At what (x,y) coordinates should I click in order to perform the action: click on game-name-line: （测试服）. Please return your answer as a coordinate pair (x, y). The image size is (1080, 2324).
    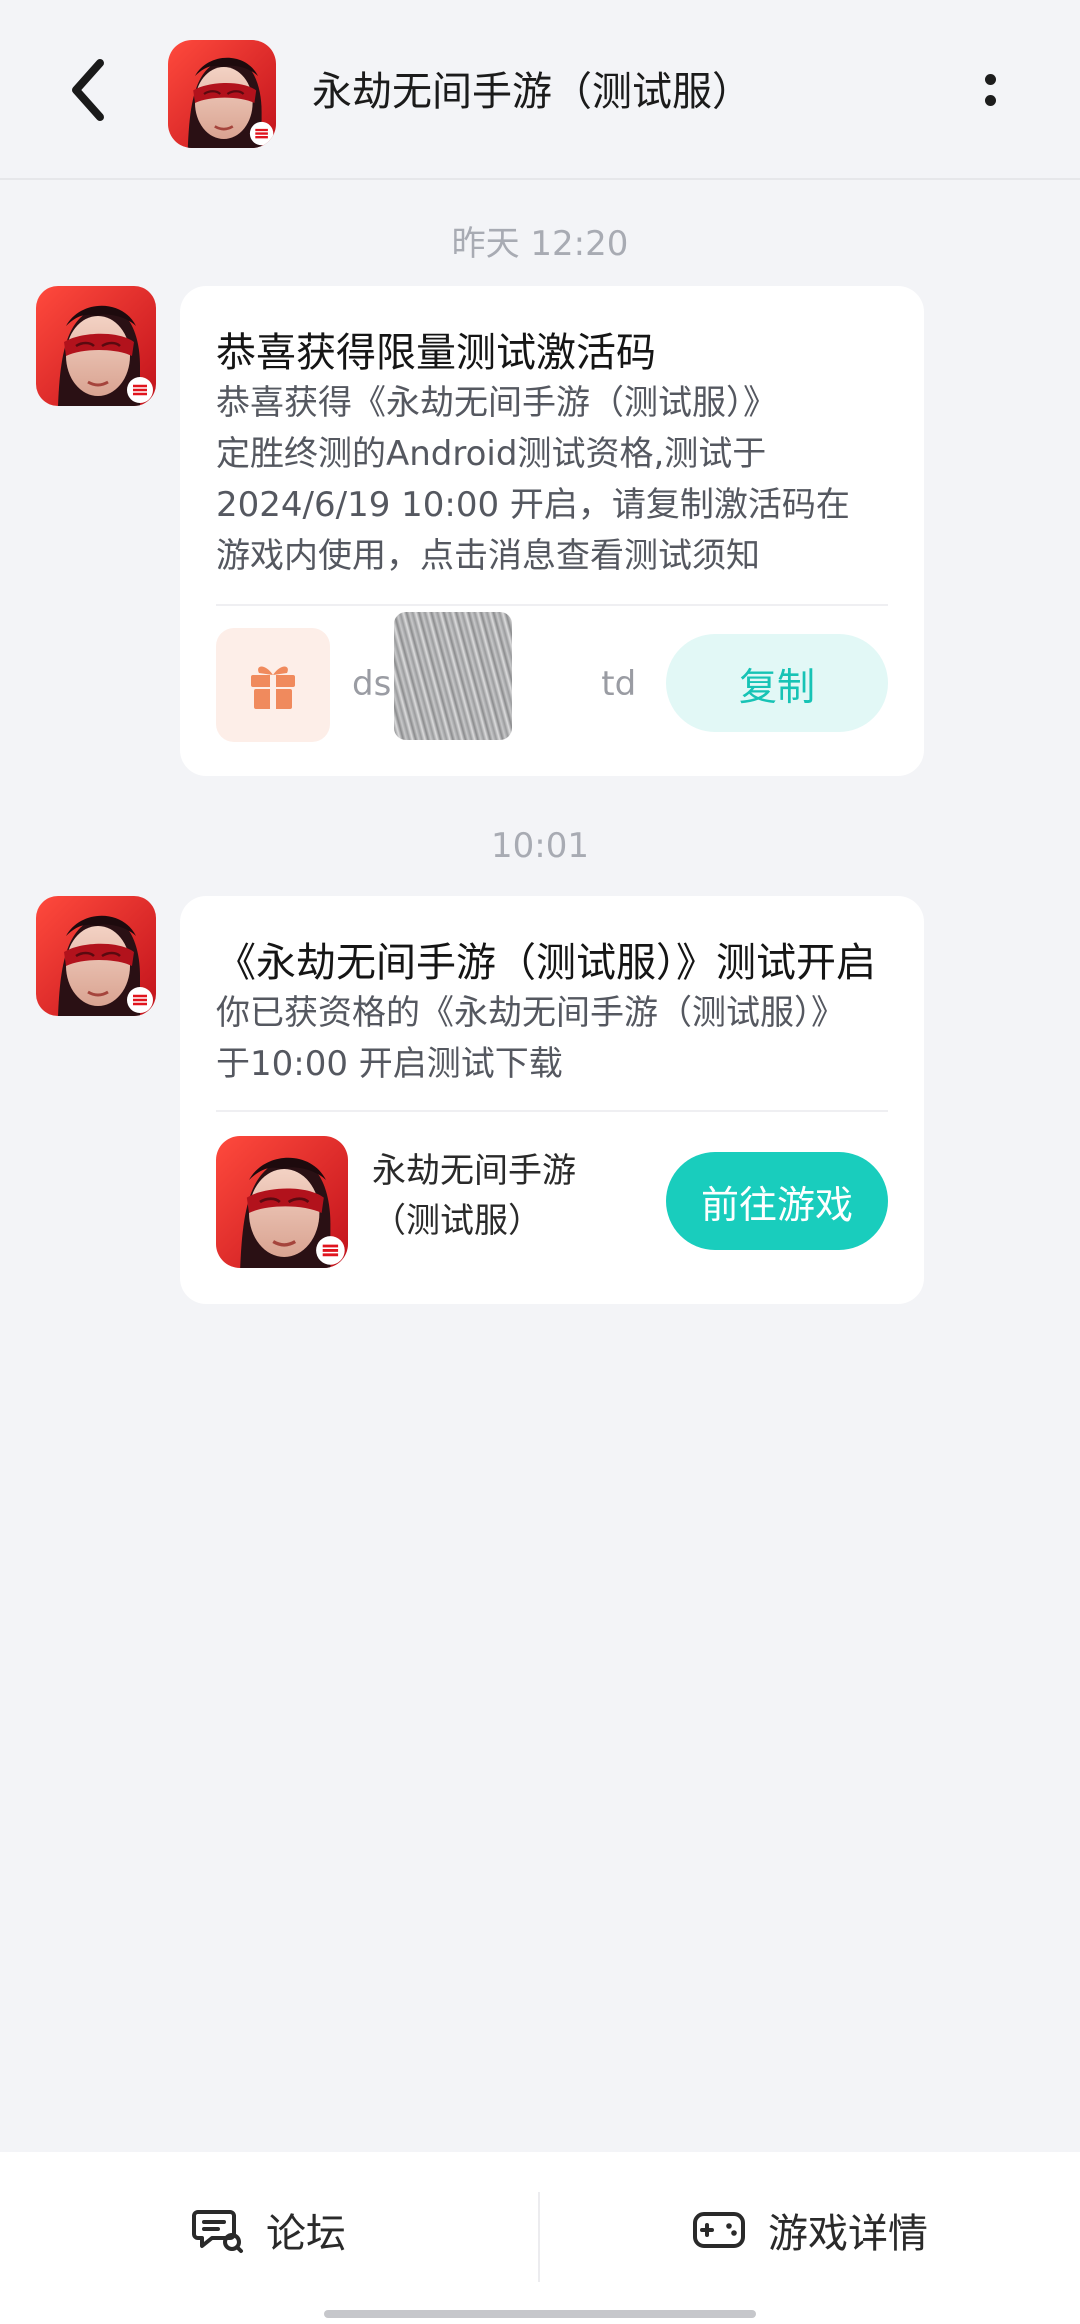
    Looking at the image, I should click on (457, 1221).